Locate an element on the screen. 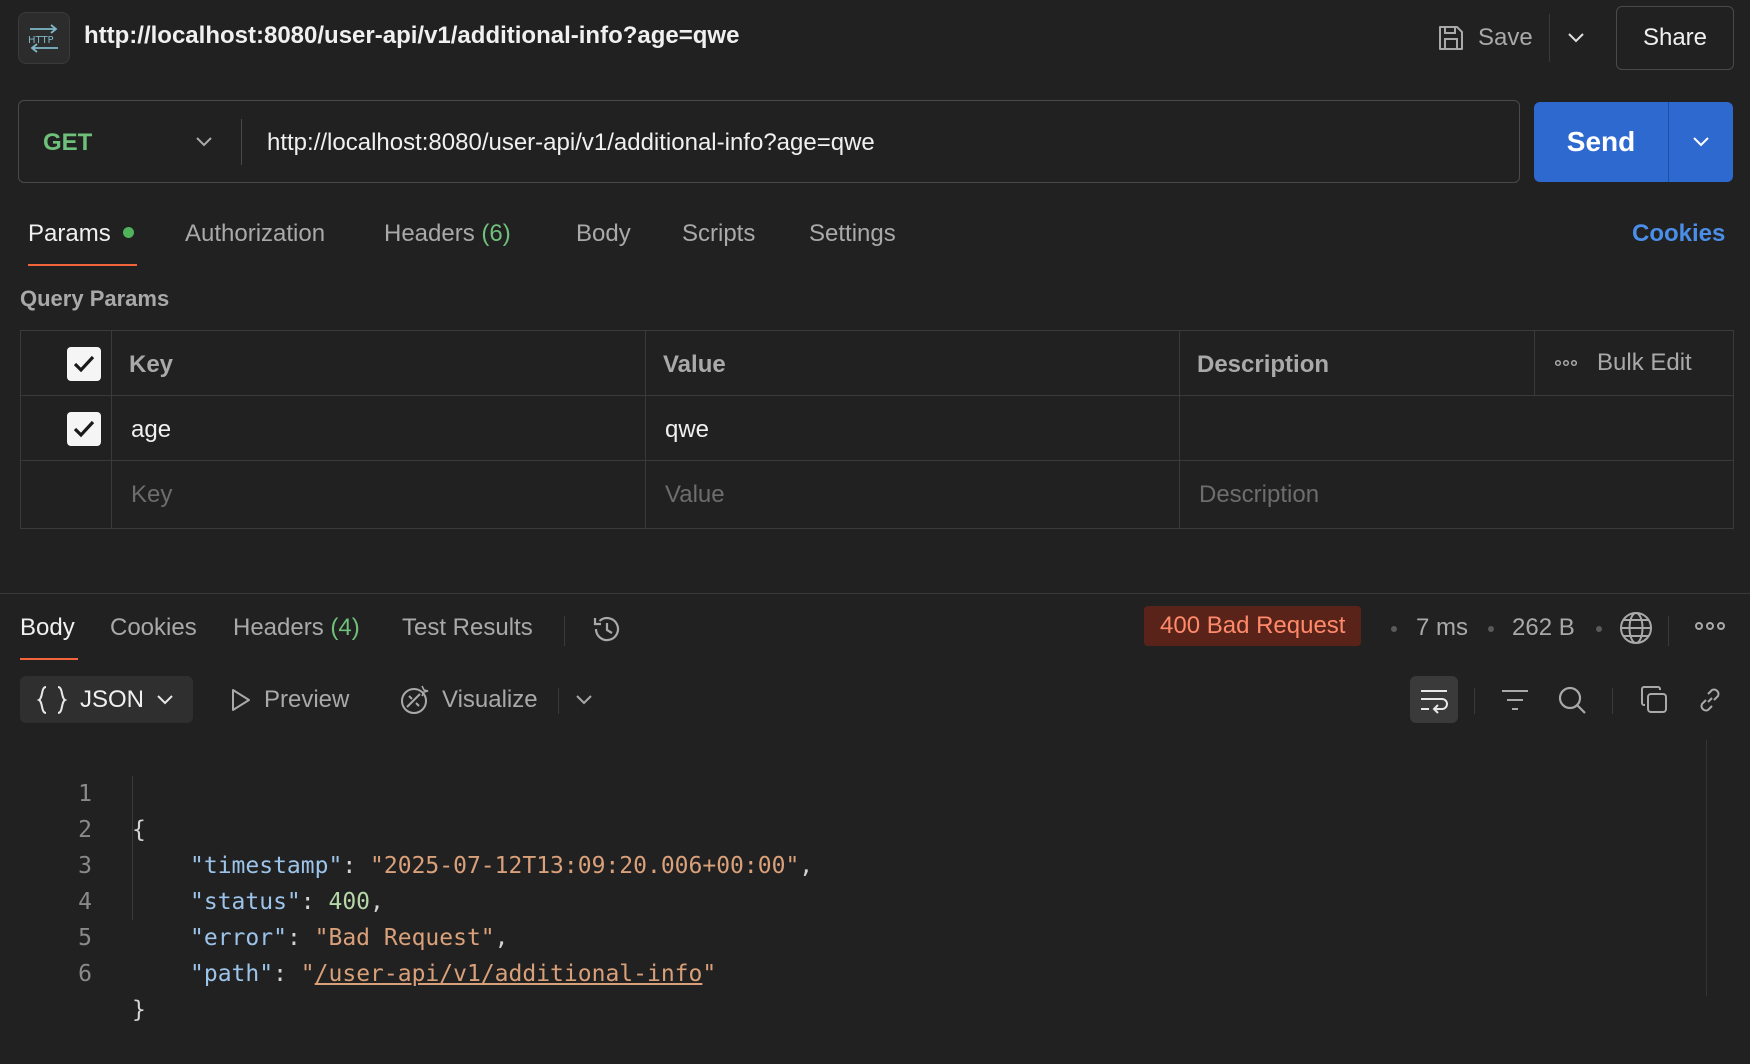 This screenshot has width=1750, height=1064. line-number: 1 is located at coordinates (85, 794).